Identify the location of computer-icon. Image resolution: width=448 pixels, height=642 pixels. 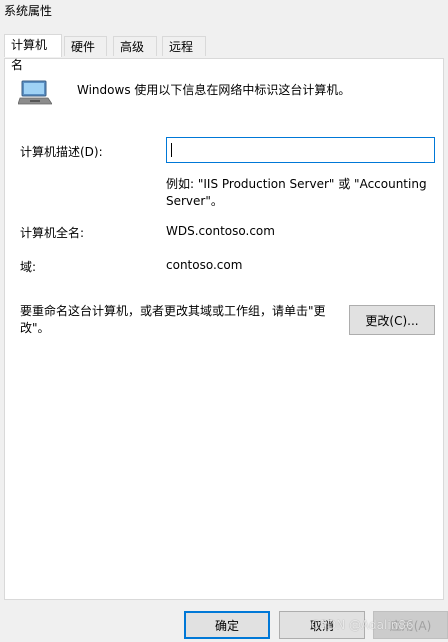
(35, 92).